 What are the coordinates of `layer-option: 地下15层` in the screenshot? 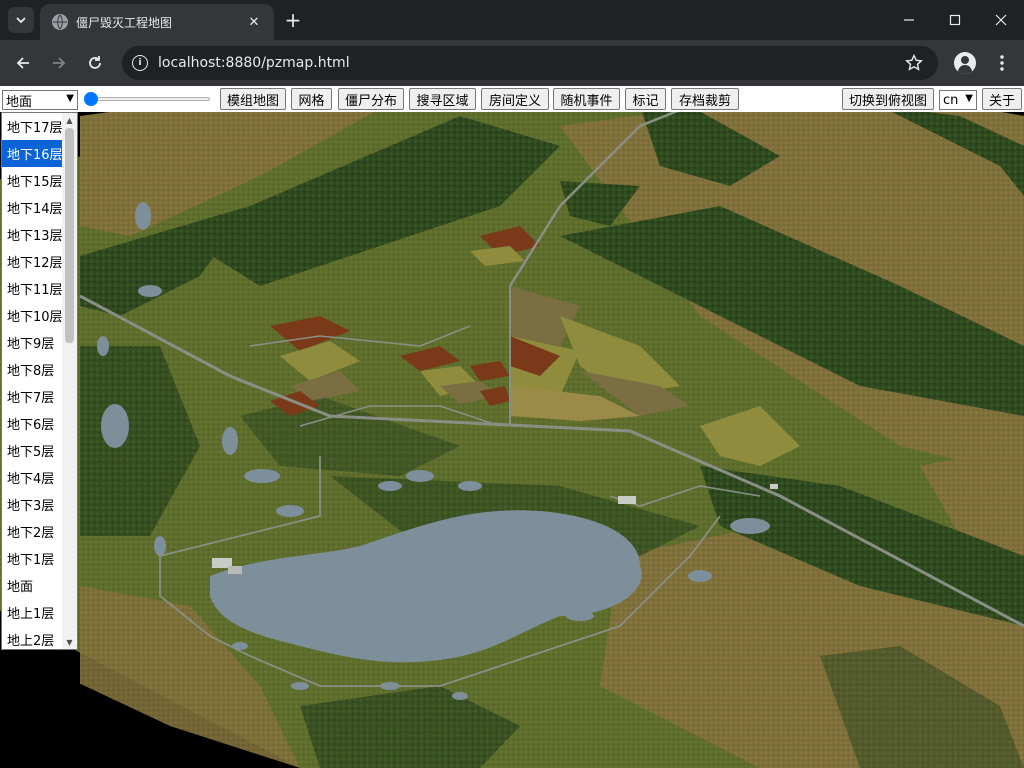 It's located at (32, 180).